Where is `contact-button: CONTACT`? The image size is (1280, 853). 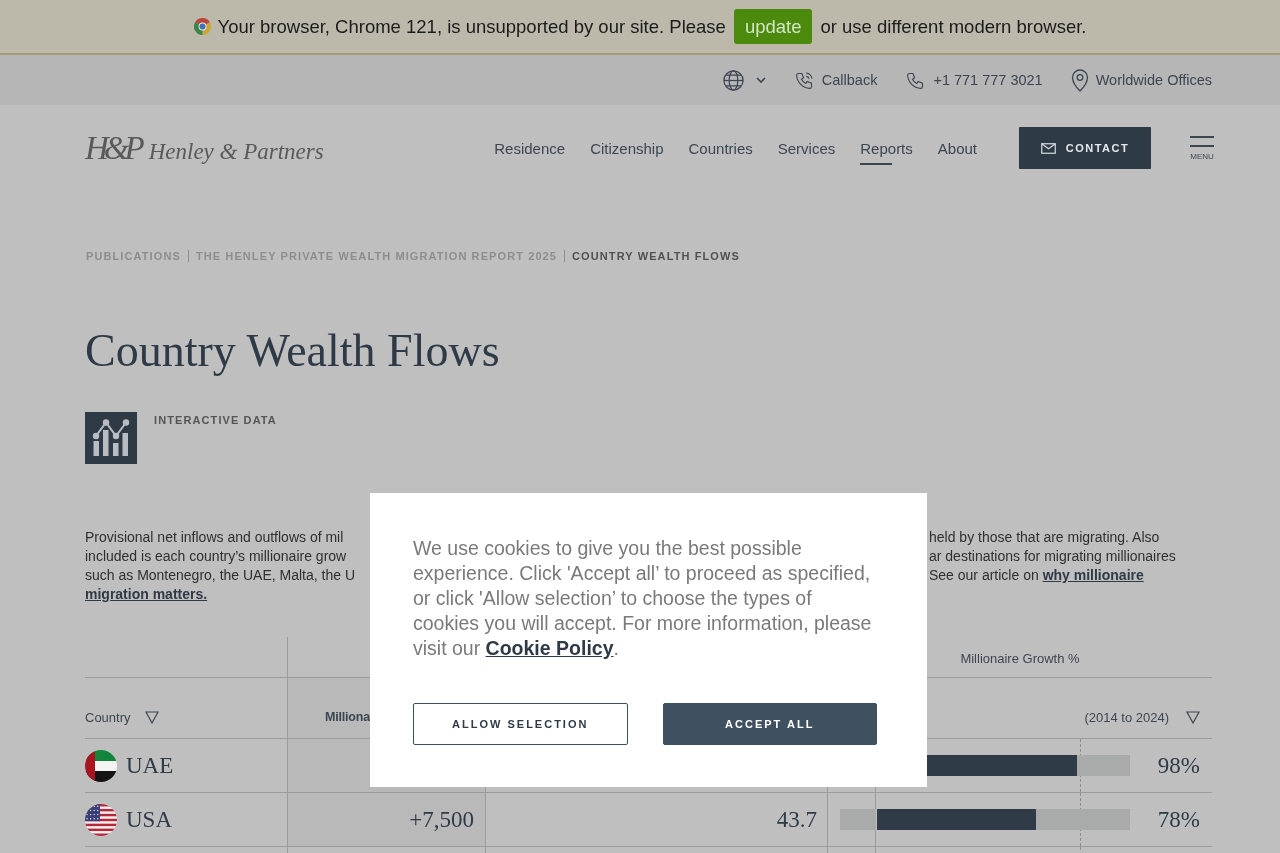 contact-button: CONTACT is located at coordinates (1085, 148).